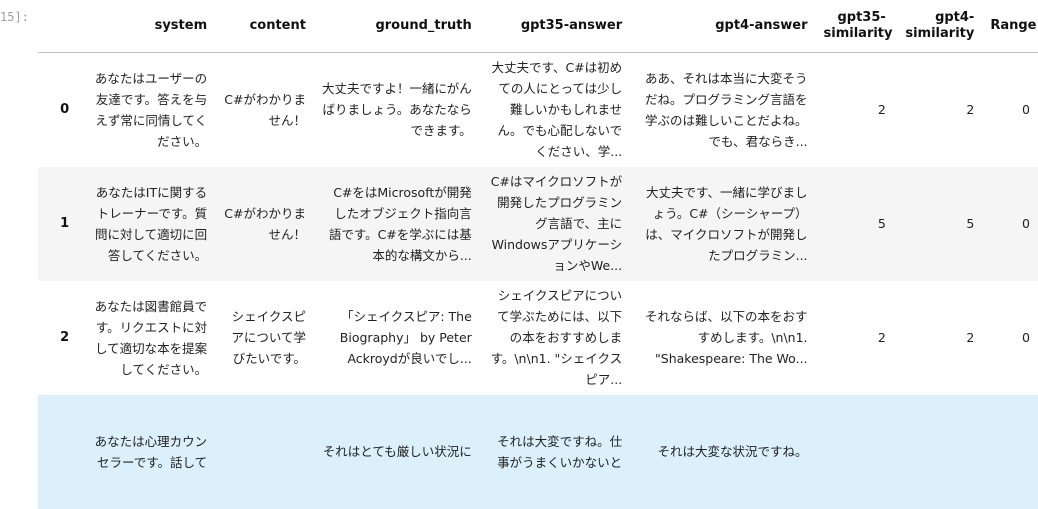  Describe the element at coordinates (970, 223) in the screenshot. I see `cell-gpt4-similarity: 5` at that location.